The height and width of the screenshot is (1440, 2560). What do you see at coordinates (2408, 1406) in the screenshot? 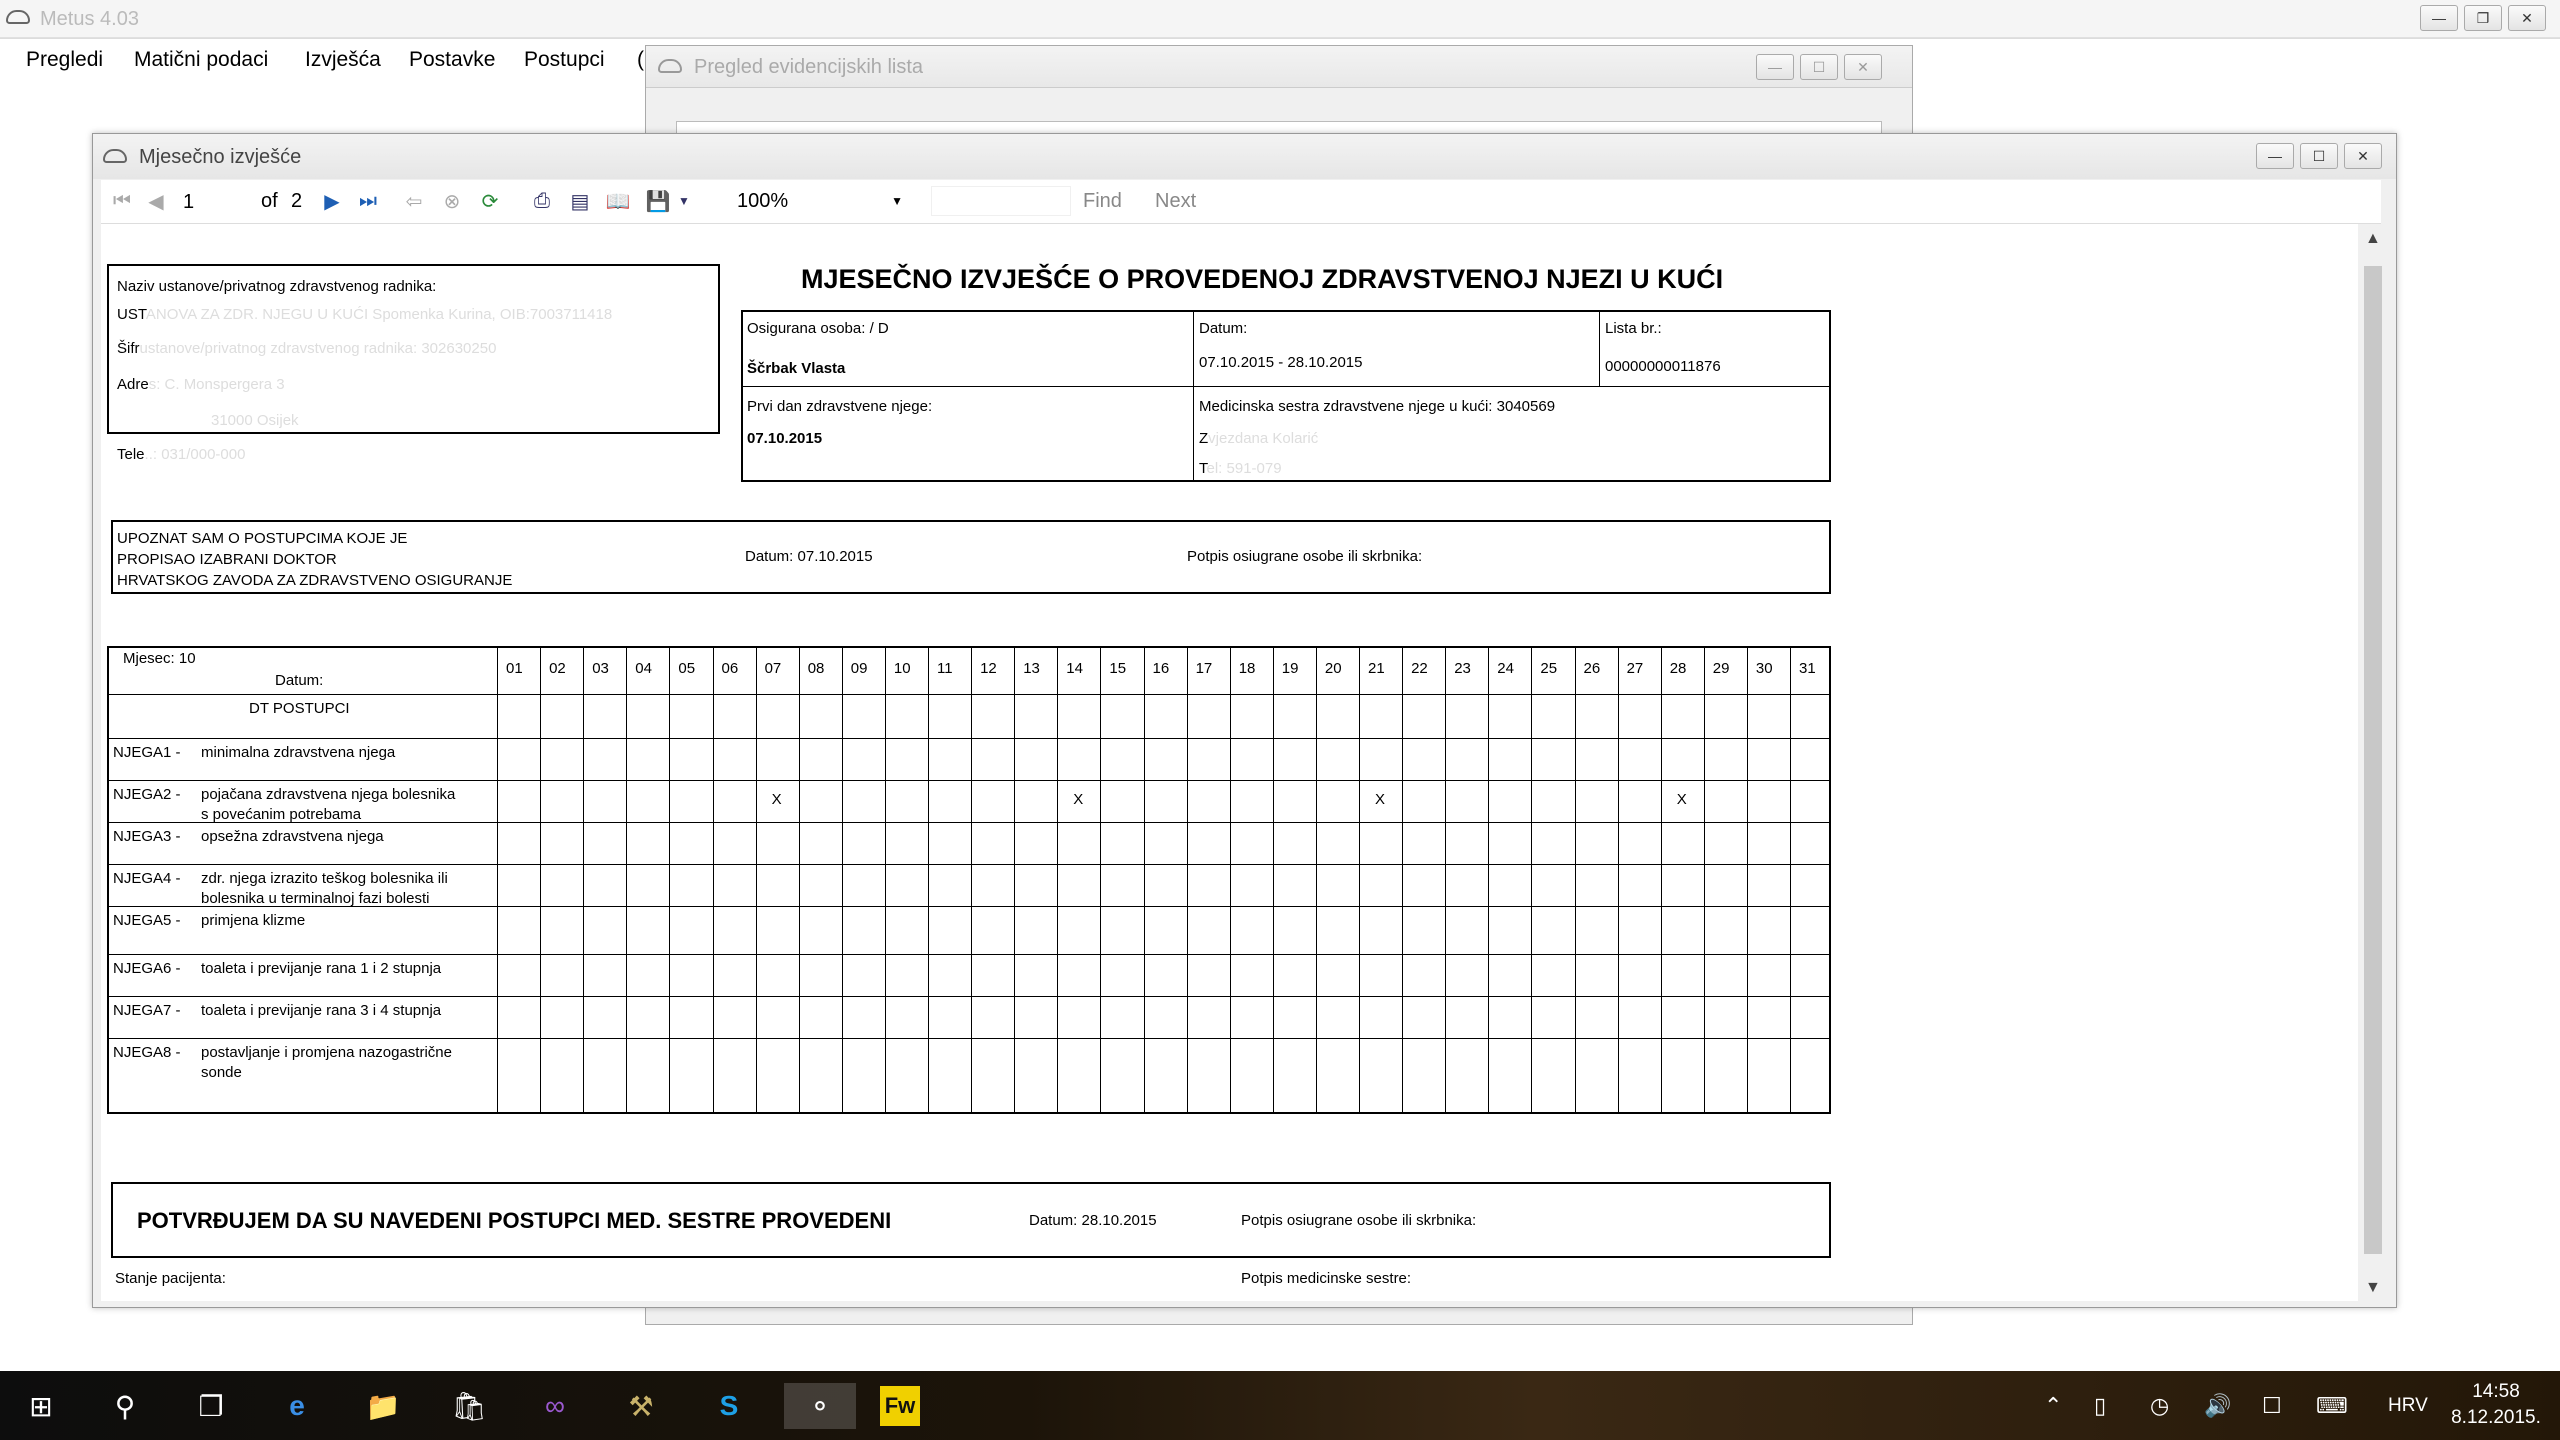
I see `language-indicator: HRV` at bounding box center [2408, 1406].